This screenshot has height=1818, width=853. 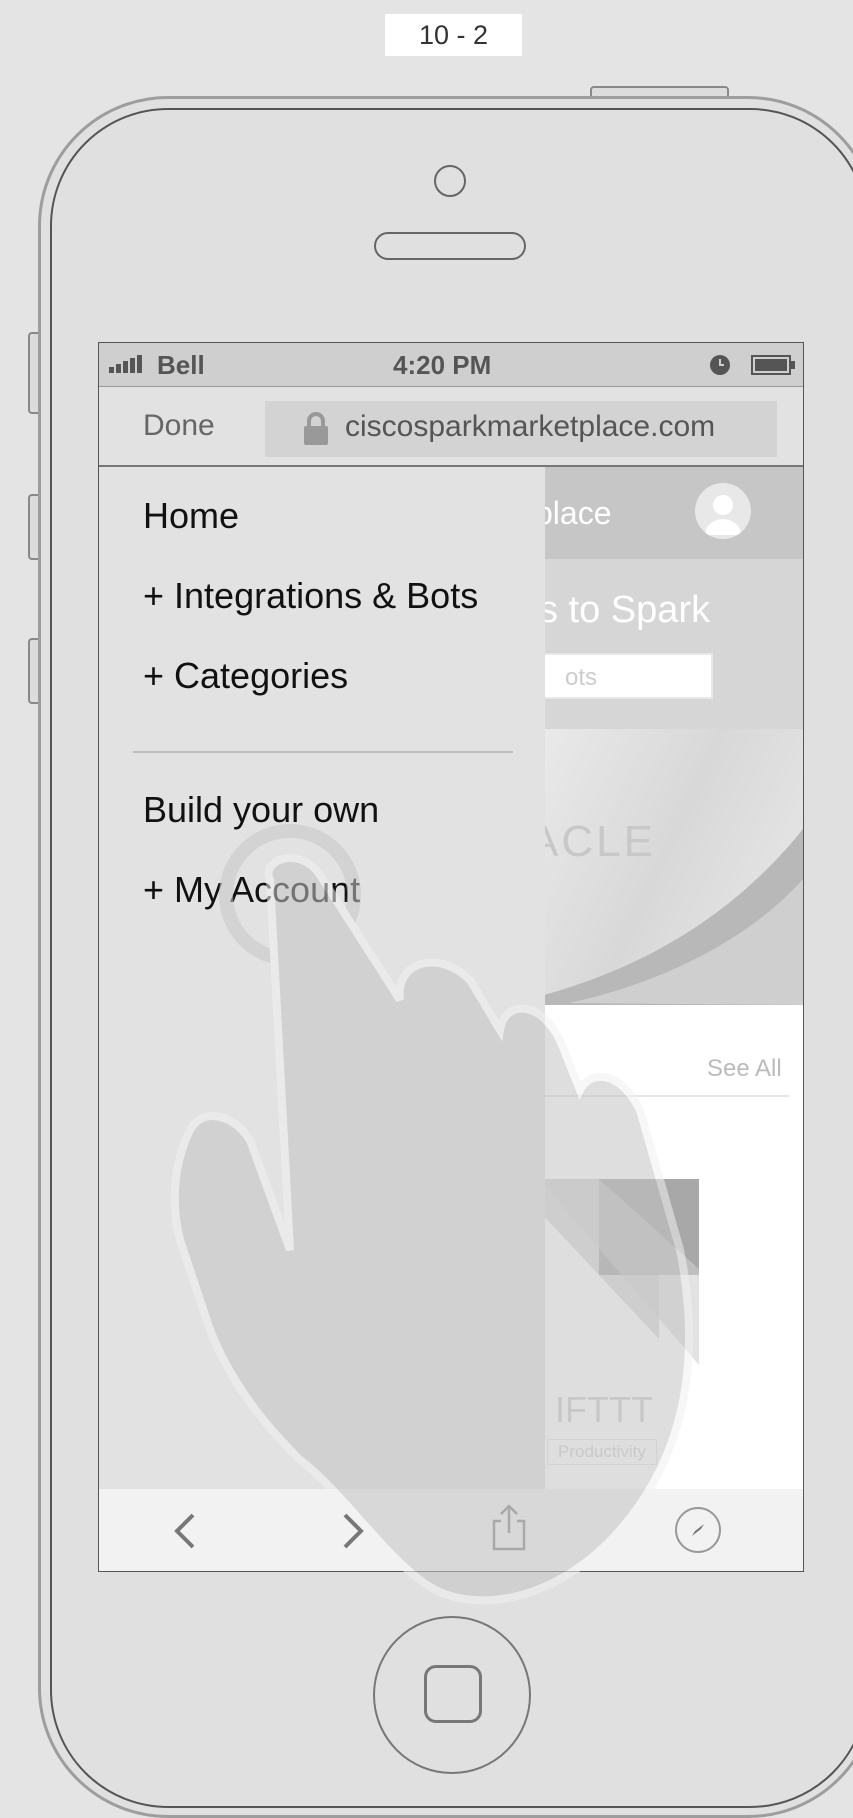 What do you see at coordinates (773, 365) in the screenshot?
I see `battery-icon` at bounding box center [773, 365].